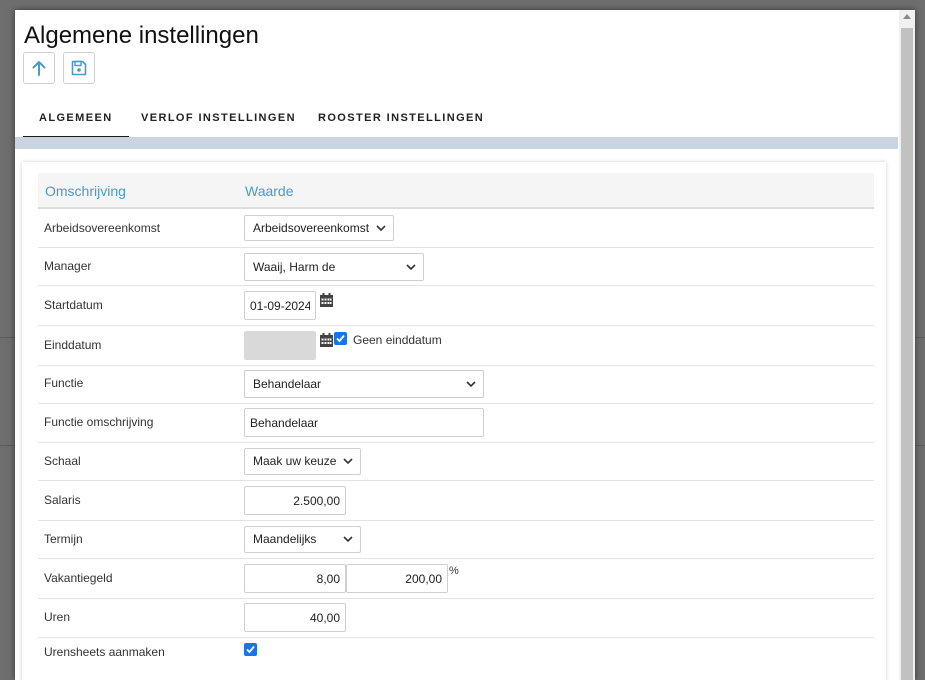  I want to click on scrollbar, so click(907, 345).